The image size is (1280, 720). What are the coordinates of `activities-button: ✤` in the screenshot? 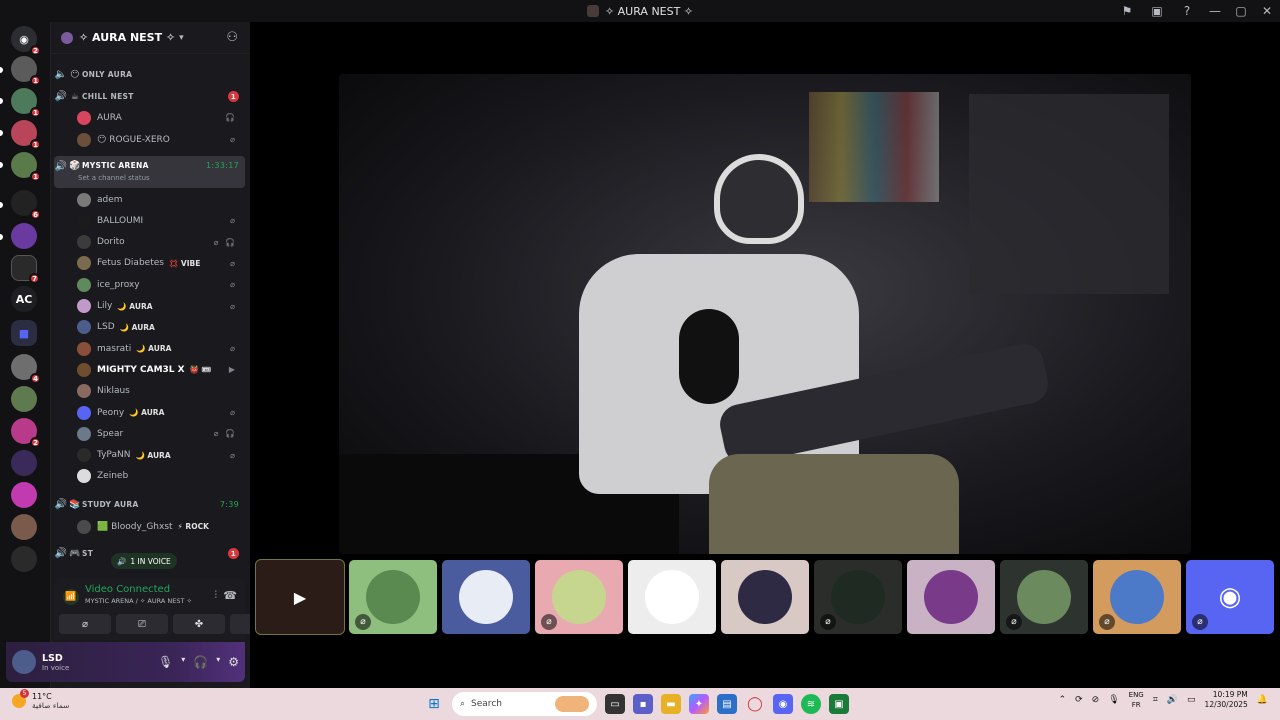 It's located at (199, 624).